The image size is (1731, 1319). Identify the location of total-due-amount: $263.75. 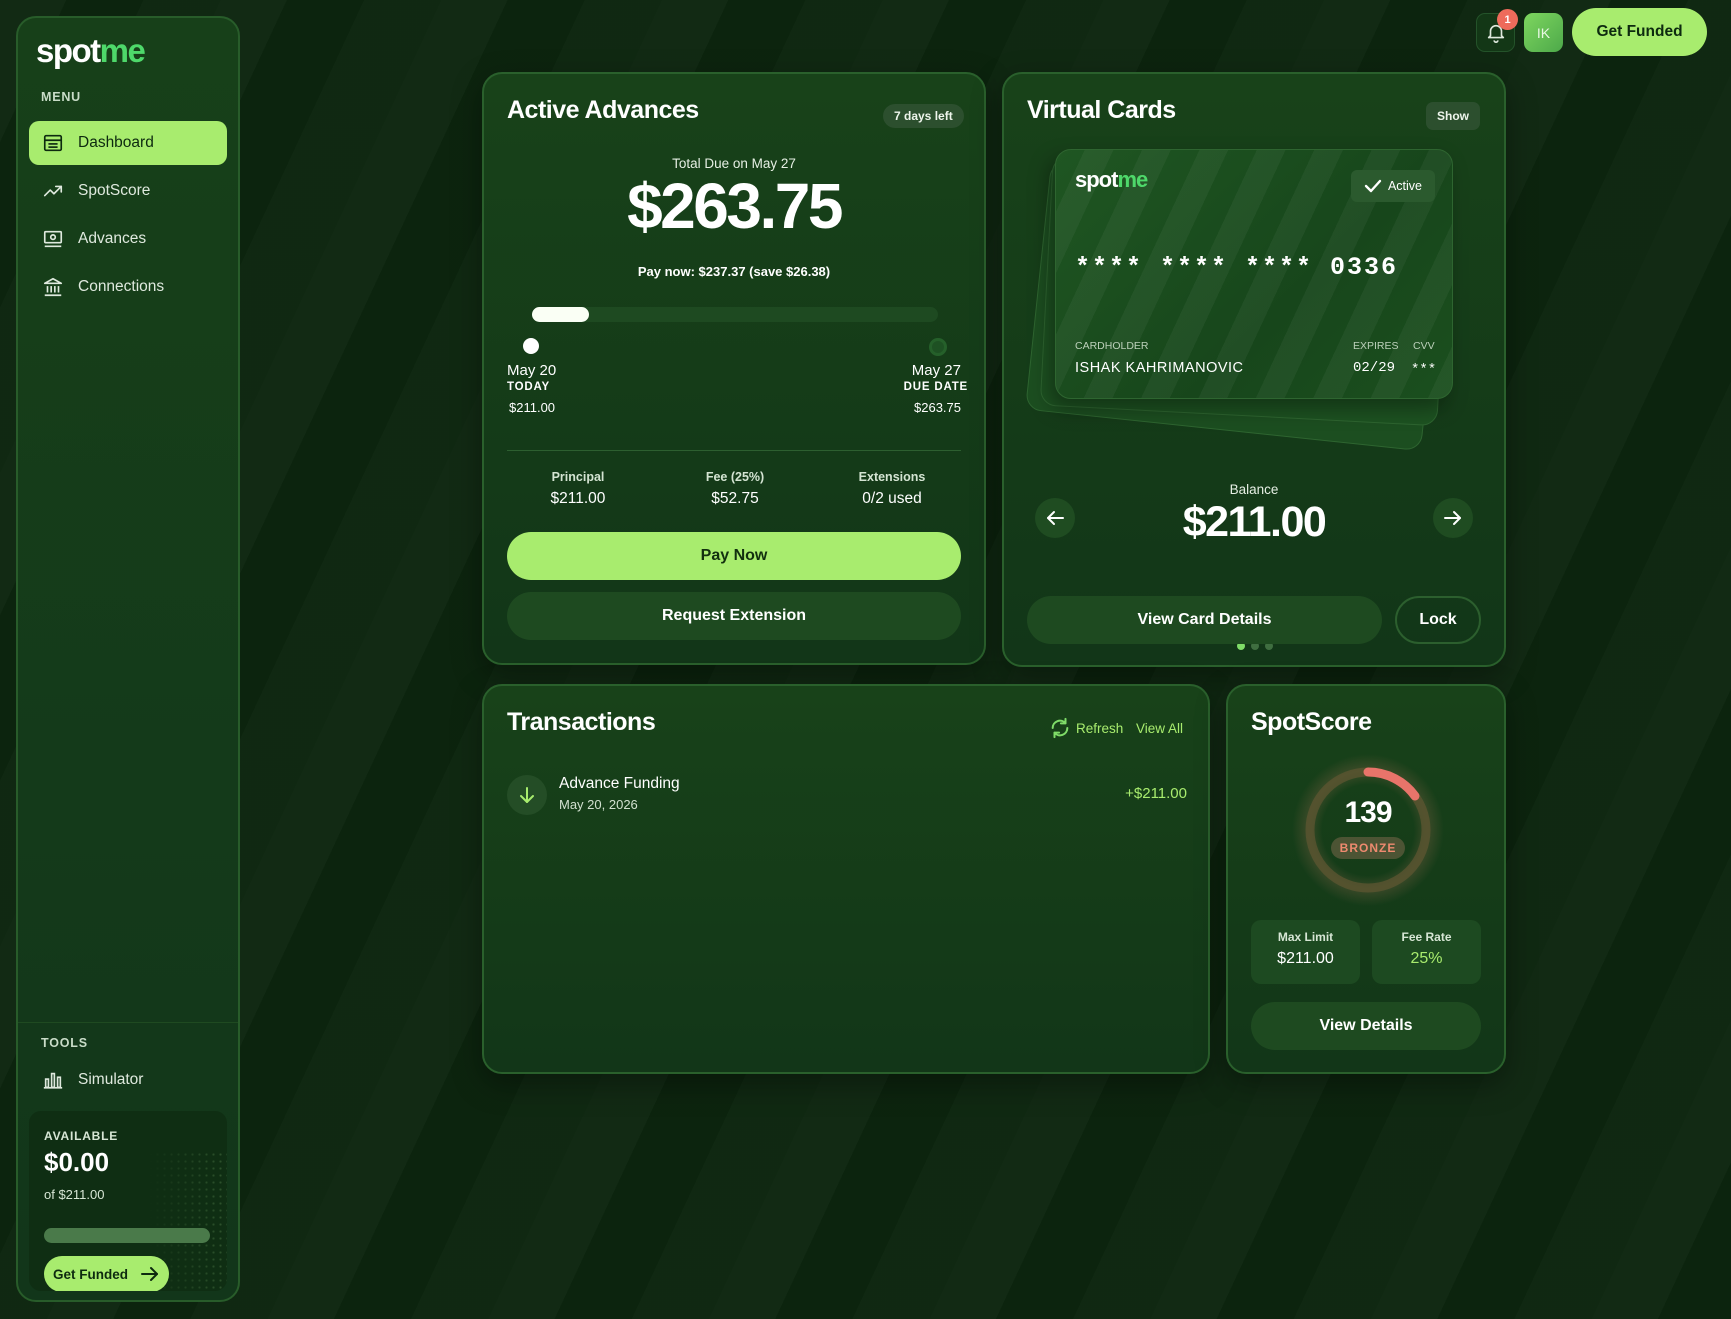
(735, 206).